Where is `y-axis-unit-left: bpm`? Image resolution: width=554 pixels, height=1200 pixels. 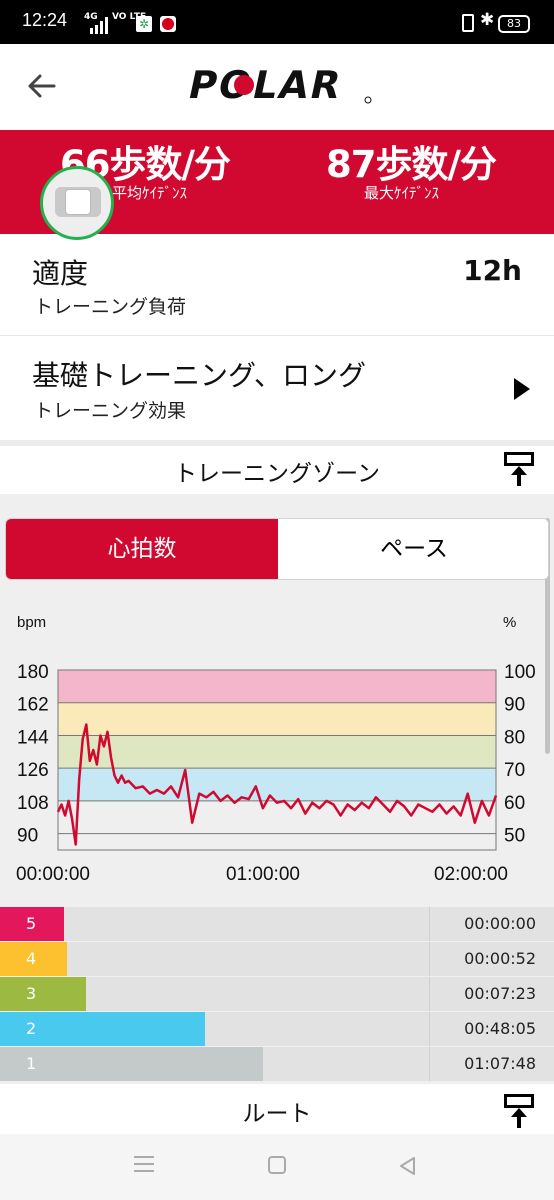 y-axis-unit-left: bpm is located at coordinates (31, 622).